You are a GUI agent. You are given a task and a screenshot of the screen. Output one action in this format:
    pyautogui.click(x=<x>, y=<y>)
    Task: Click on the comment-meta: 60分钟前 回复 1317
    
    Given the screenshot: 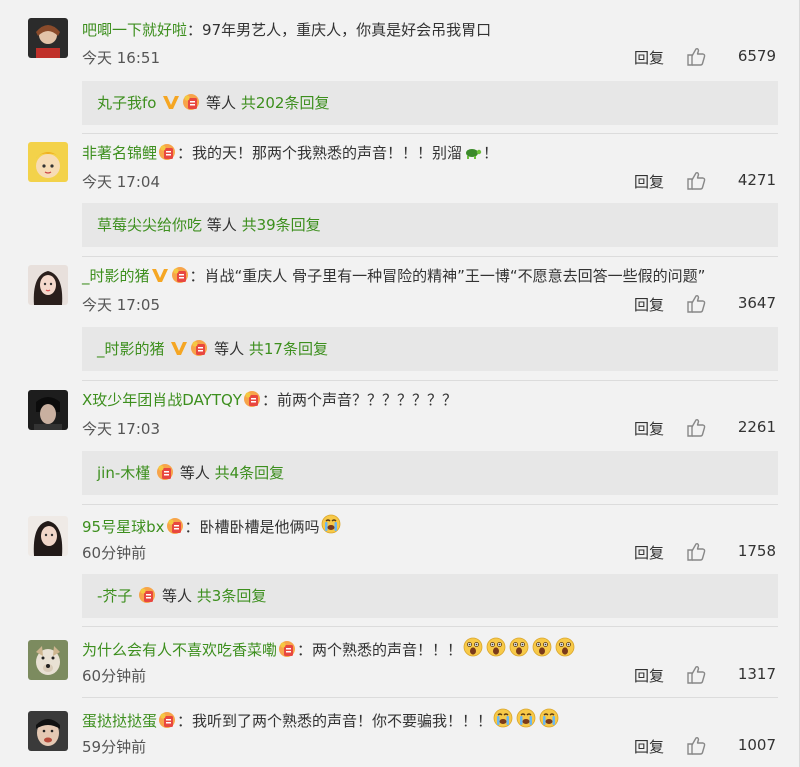 What is the action you would take?
    pyautogui.click(x=429, y=675)
    